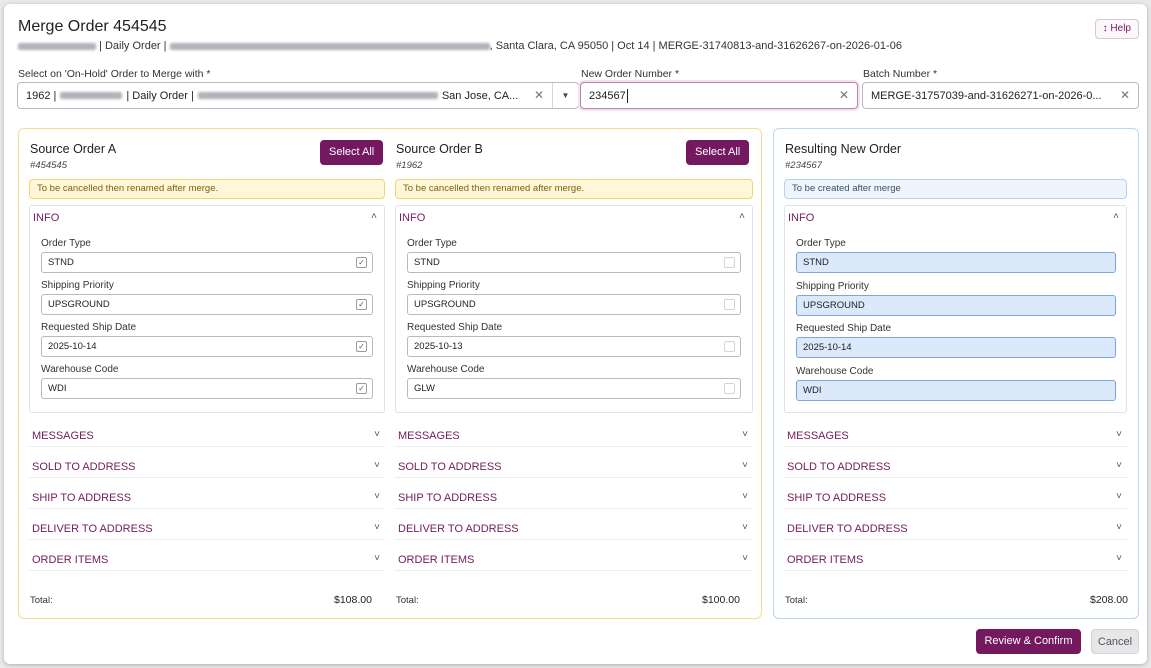 The image size is (1151, 668). I want to click on shipping-priority-field-a: UPSGROUND ✓, so click(207, 304).